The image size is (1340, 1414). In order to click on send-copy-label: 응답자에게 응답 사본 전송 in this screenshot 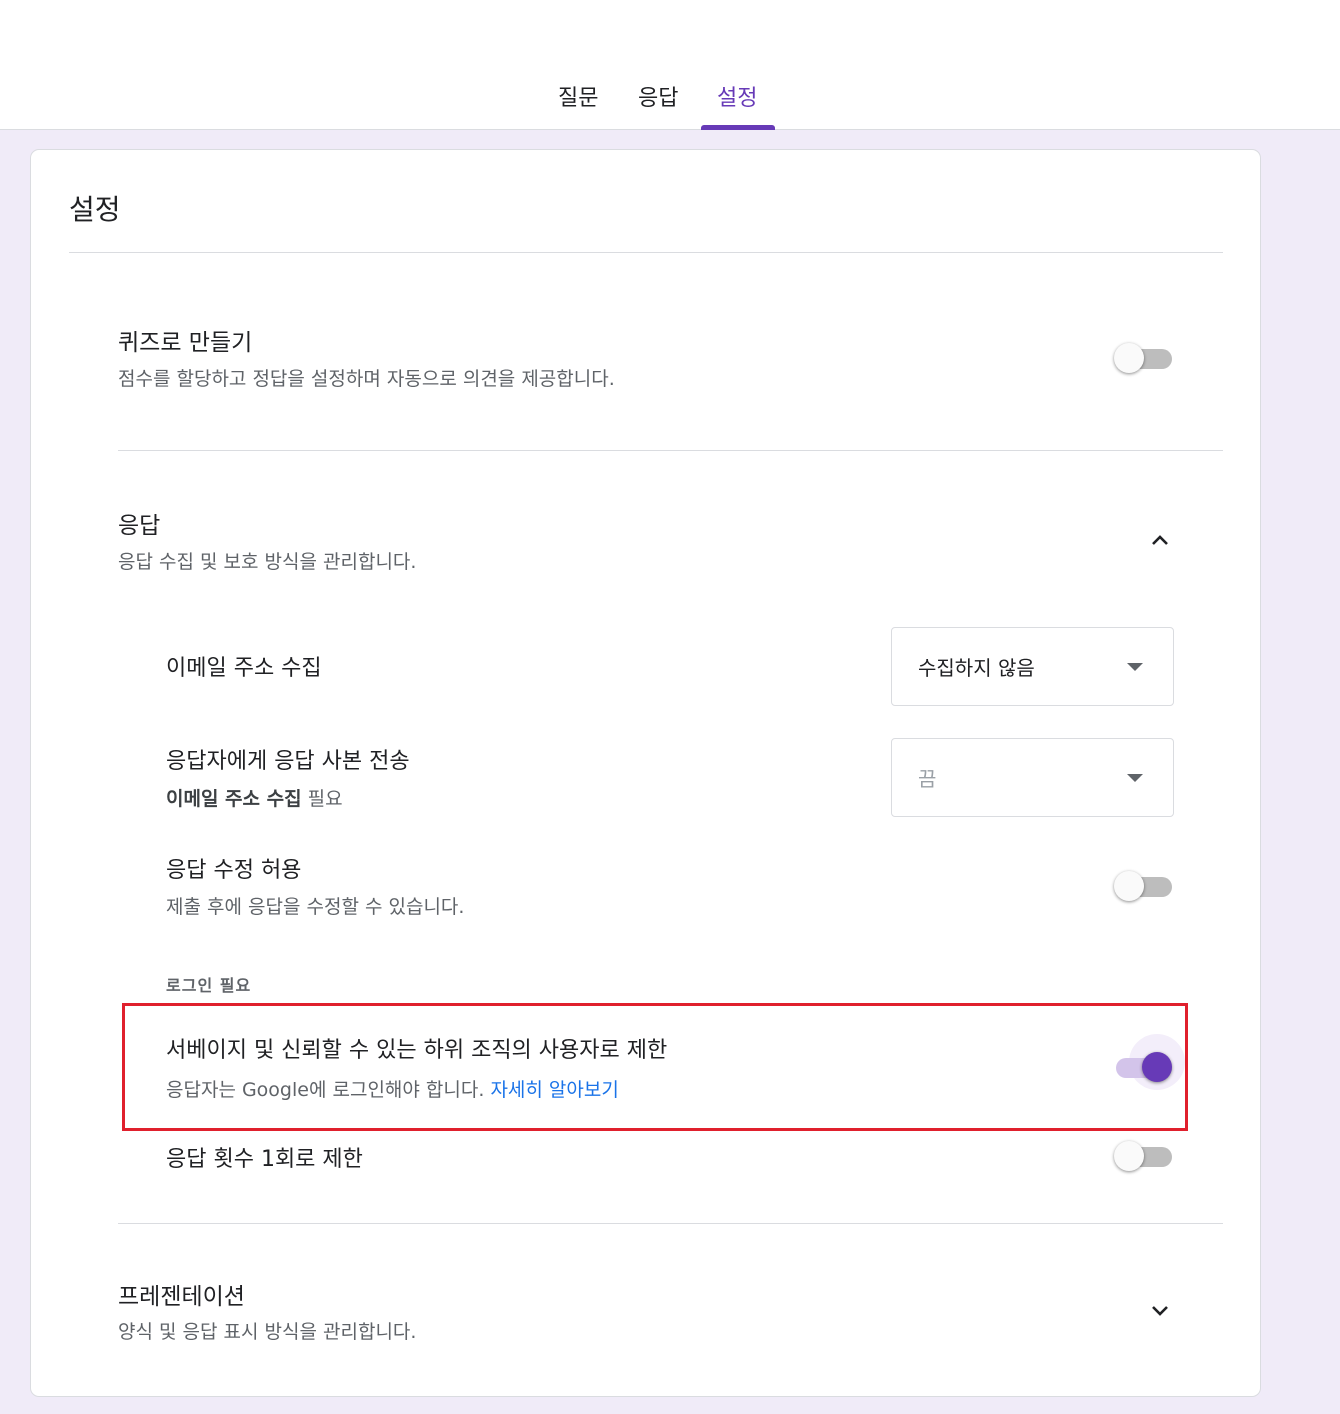, I will do `click(288, 761)`.